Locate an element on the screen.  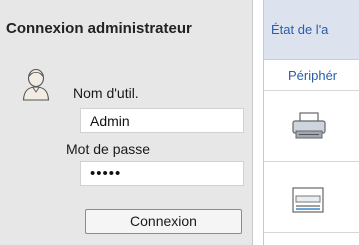
password-label: Mot de passe is located at coordinates (108, 149).